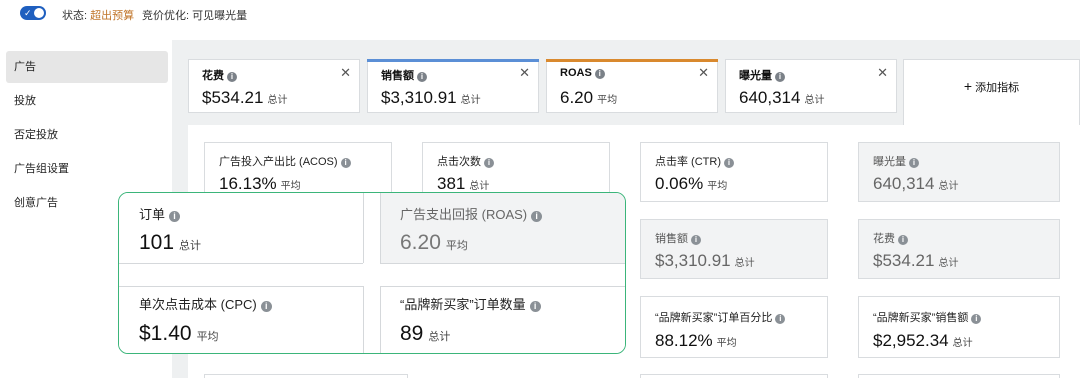 The width and height of the screenshot is (1080, 378). What do you see at coordinates (916, 183) in the screenshot?
I see `metric-card-value: 640,314 总计` at bounding box center [916, 183].